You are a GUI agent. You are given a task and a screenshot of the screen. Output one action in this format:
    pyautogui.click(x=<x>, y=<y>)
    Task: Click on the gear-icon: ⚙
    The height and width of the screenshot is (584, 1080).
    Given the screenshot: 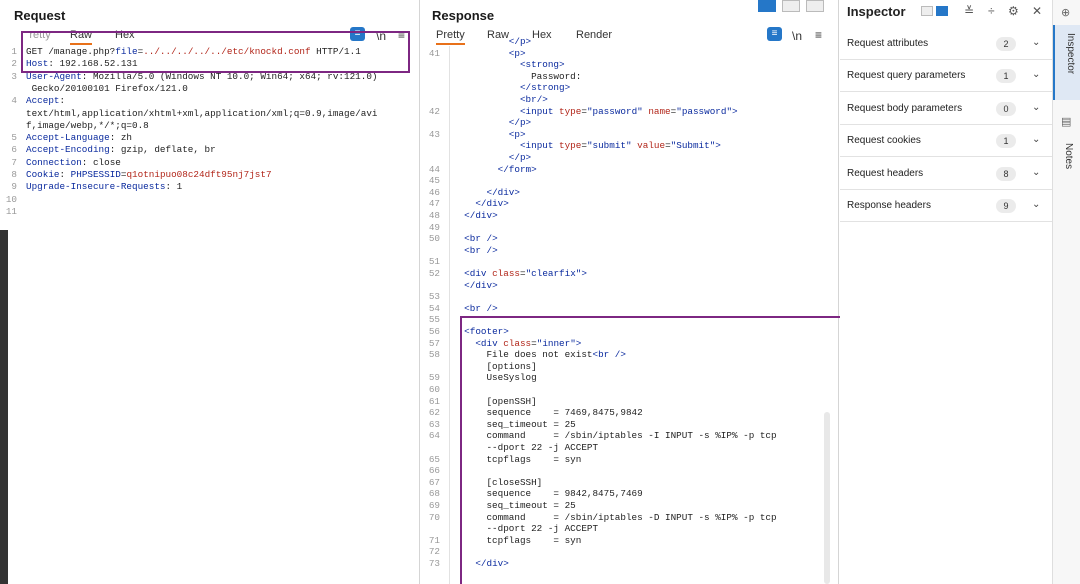 What is the action you would take?
    pyautogui.click(x=1013, y=11)
    